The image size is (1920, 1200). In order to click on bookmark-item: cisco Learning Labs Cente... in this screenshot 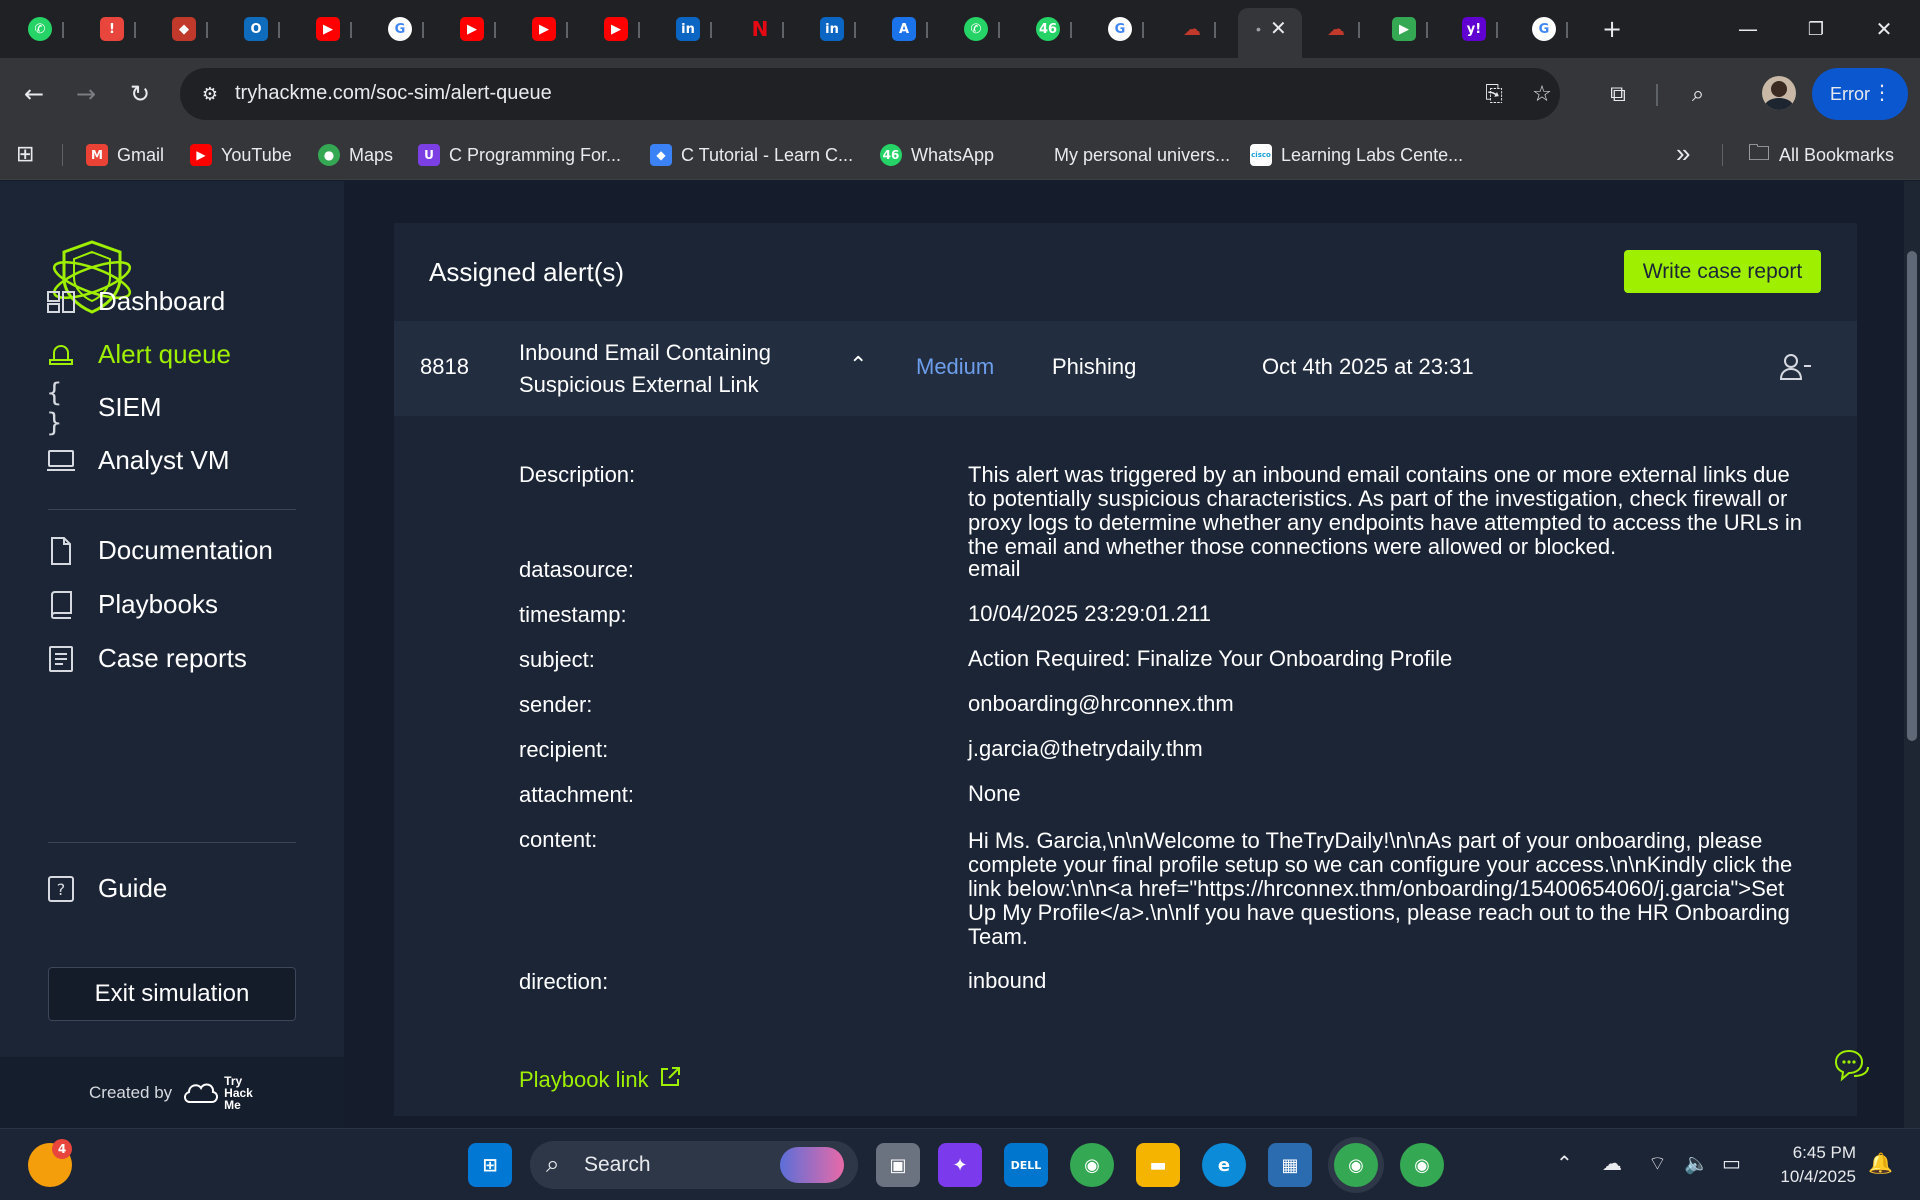, I will do `click(1356, 155)`.